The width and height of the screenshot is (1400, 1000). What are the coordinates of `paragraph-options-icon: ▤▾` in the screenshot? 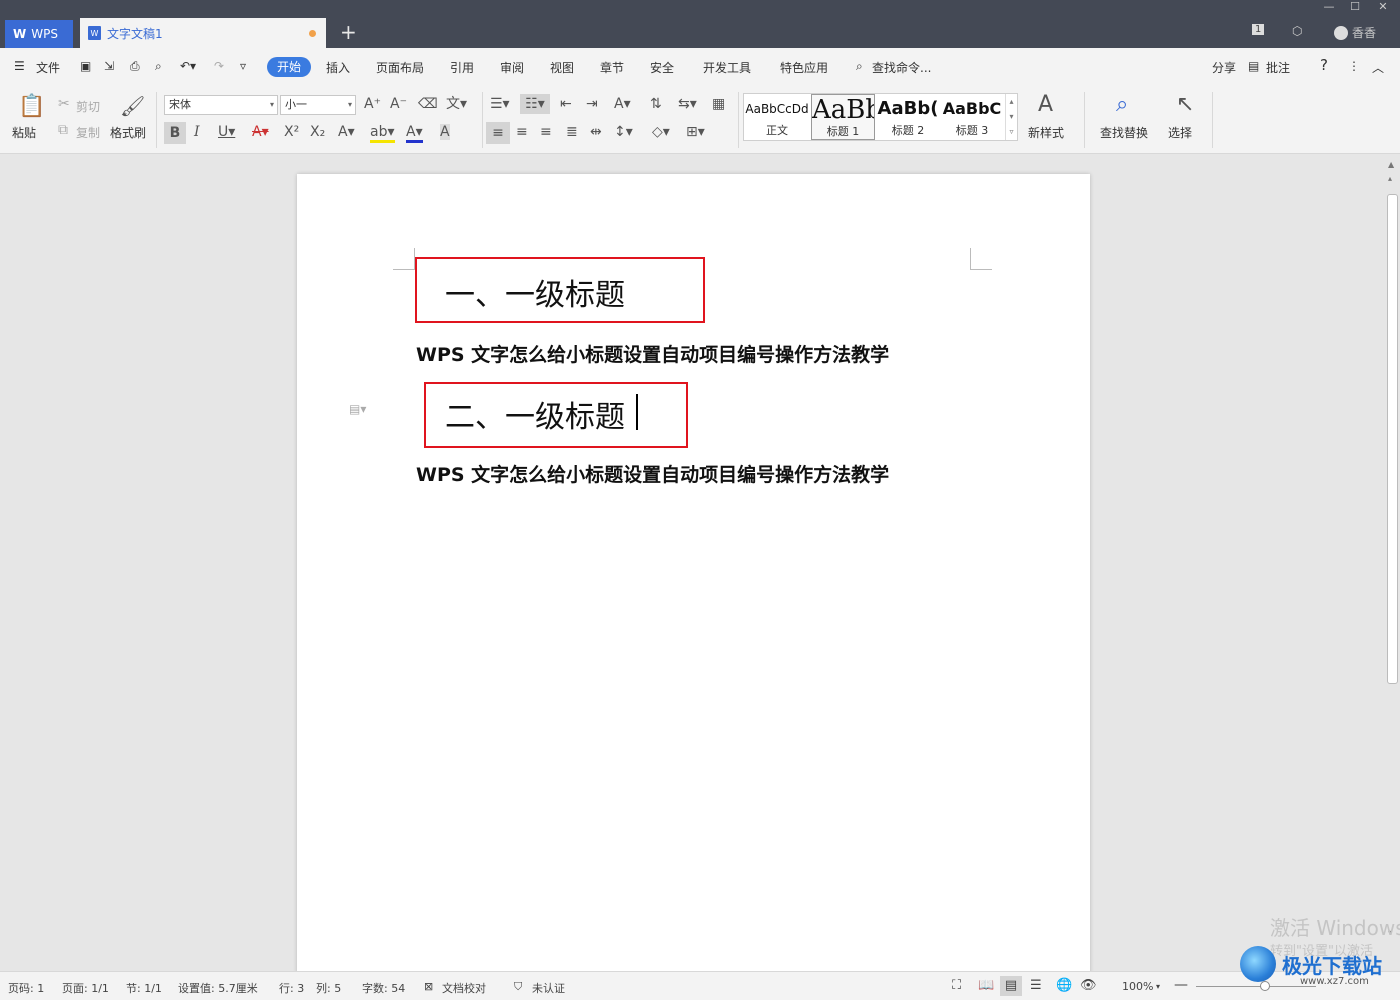 It's located at (357, 409).